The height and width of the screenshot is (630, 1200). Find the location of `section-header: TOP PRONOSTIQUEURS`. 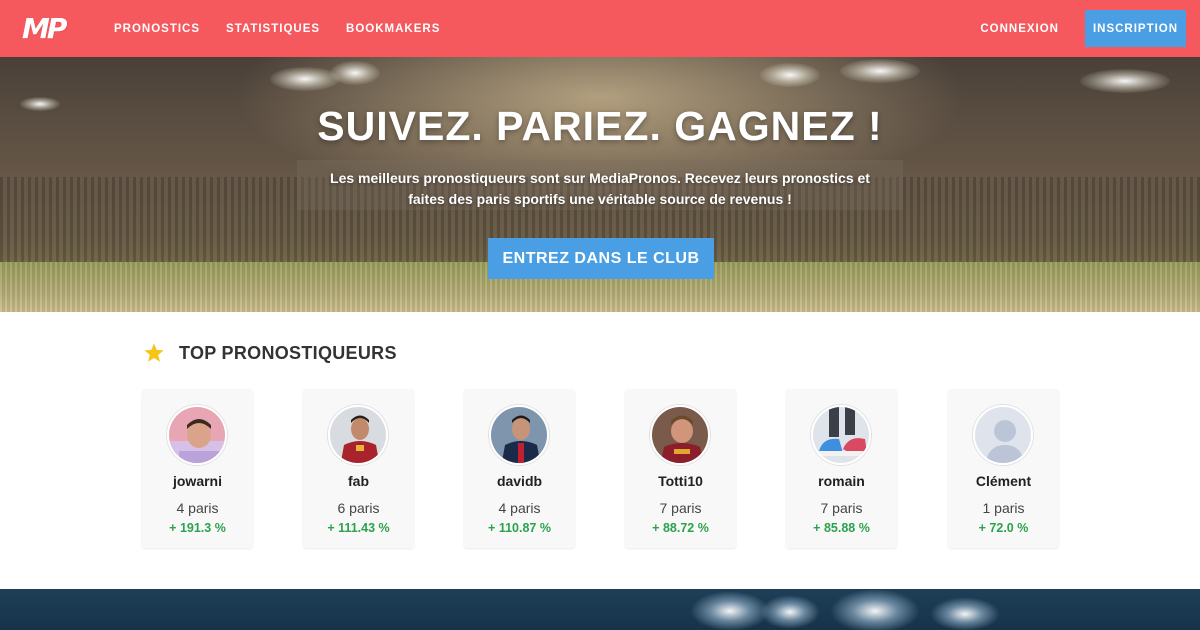

section-header: TOP PRONOSTIQUEURS is located at coordinates (270, 353).